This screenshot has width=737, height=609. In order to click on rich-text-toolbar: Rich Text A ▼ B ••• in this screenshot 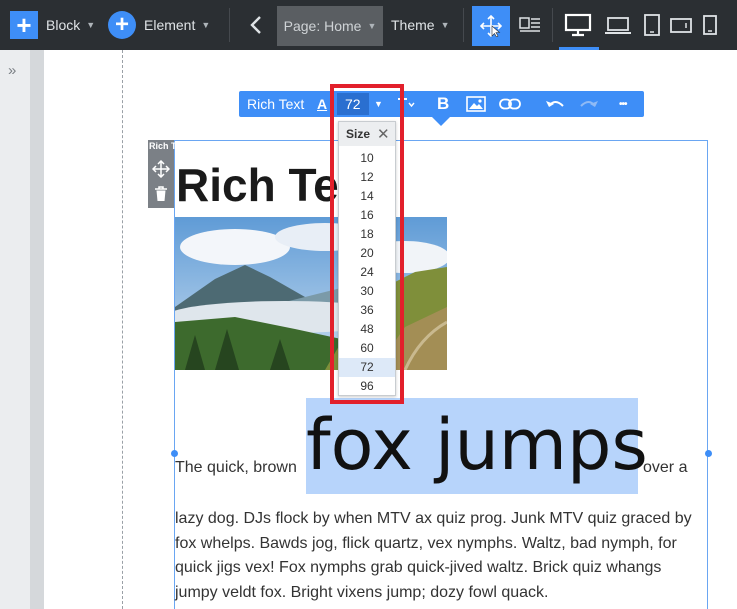, I will do `click(441, 108)`.